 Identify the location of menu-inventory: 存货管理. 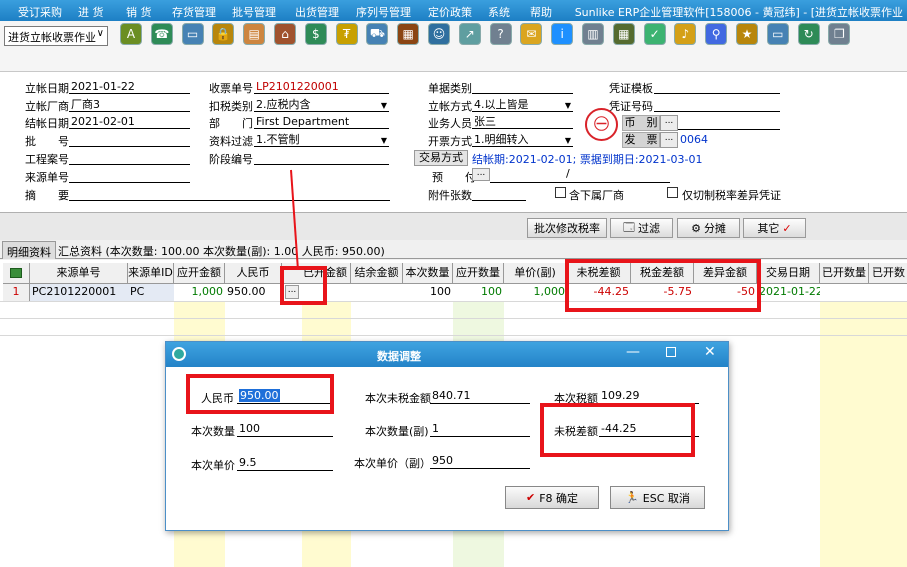
(194, 12).